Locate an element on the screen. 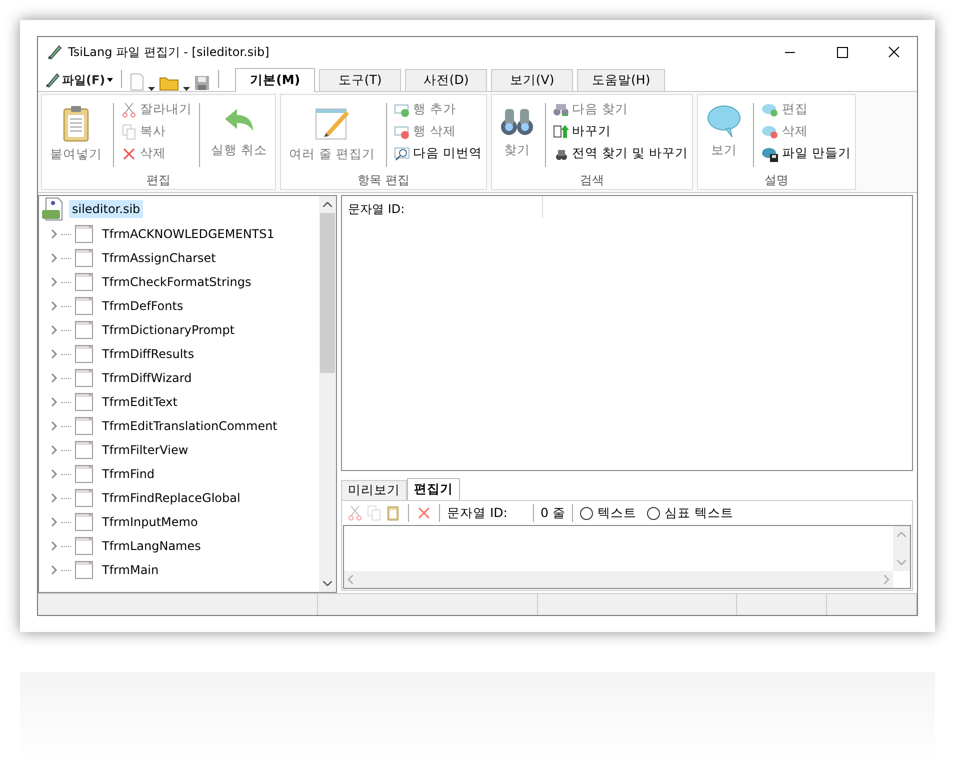 The image size is (955, 782). file-icon is located at coordinates (53, 209).